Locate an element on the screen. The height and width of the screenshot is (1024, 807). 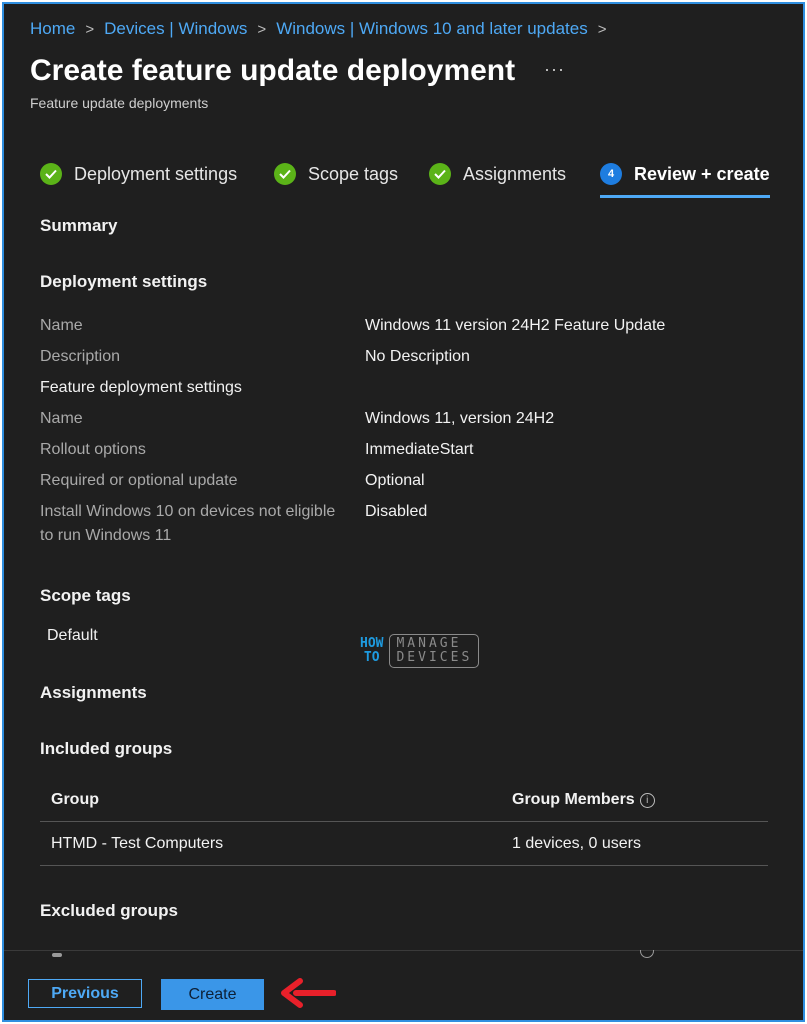
watermark-manage-devices: MANAGE DEVICES is located at coordinates (434, 651).